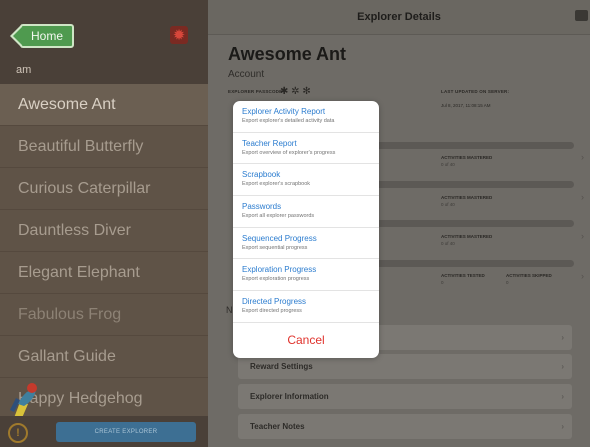 The image size is (590, 447). What do you see at coordinates (272, 311) in the screenshot?
I see `menu-item-subtitle: Export directed progress` at bounding box center [272, 311].